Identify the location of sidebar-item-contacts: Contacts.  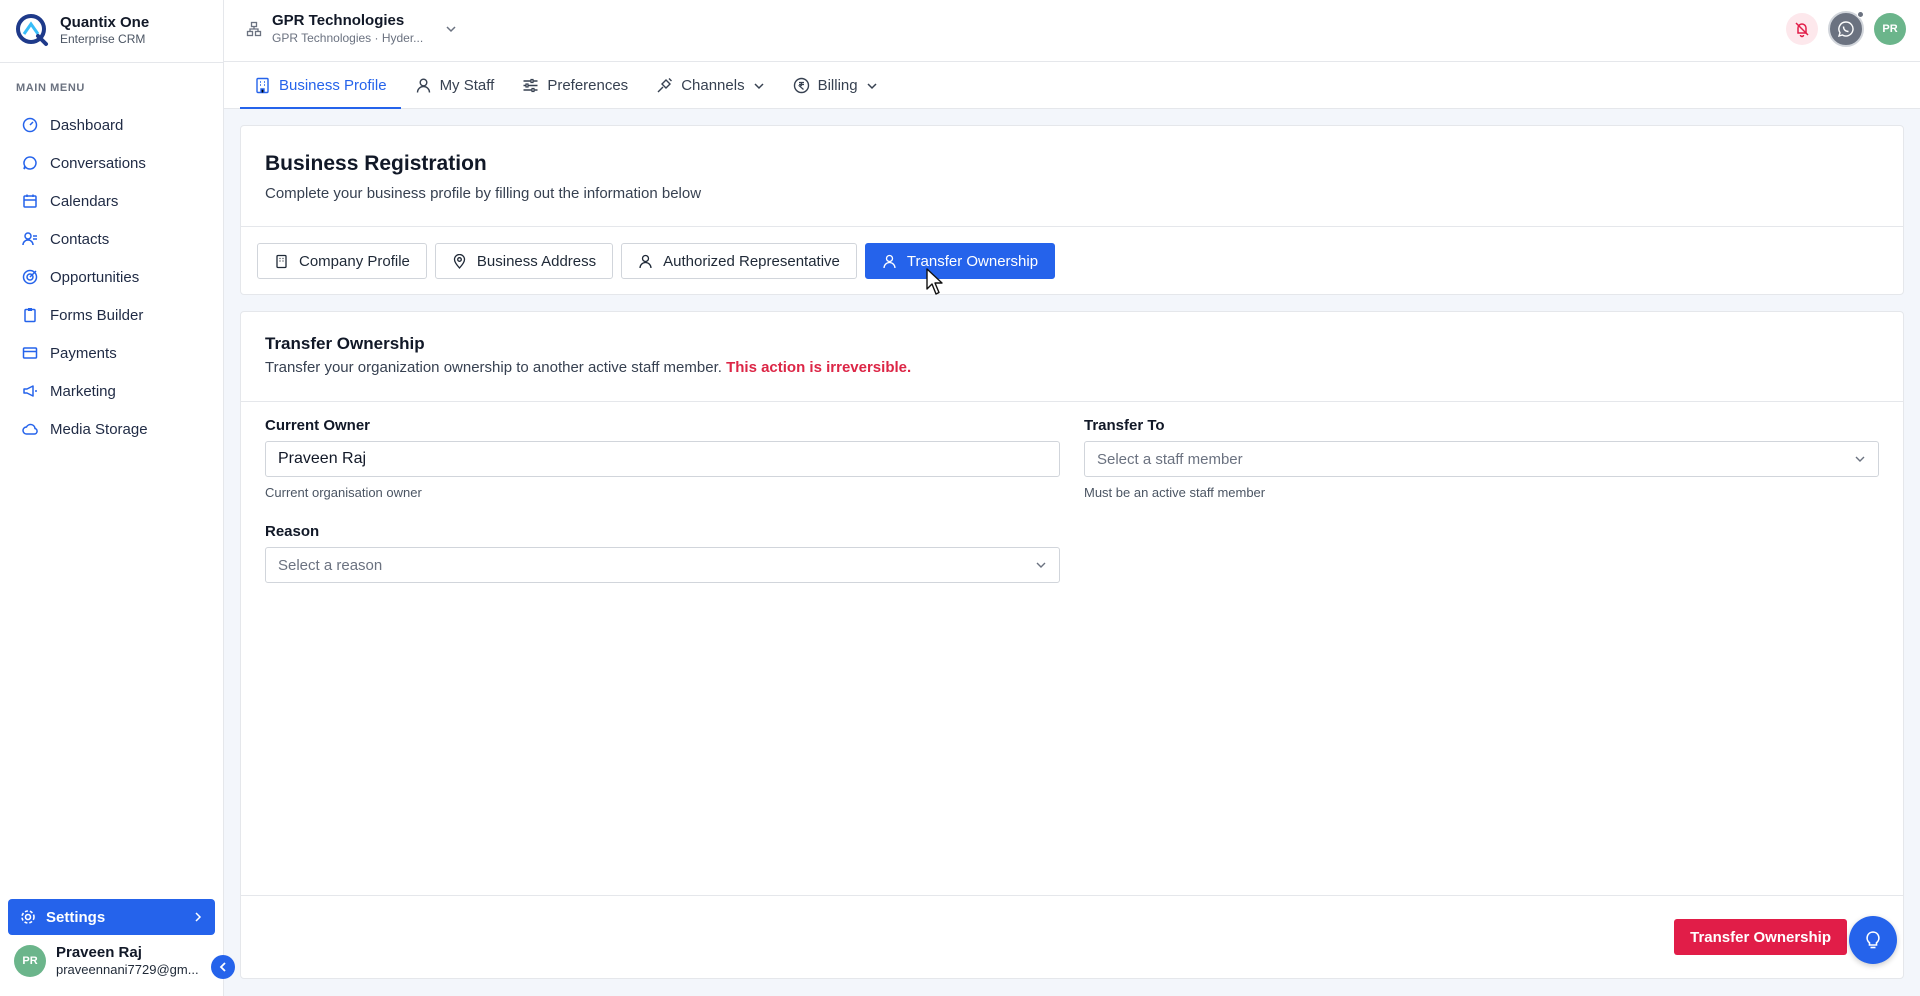
(112, 239).